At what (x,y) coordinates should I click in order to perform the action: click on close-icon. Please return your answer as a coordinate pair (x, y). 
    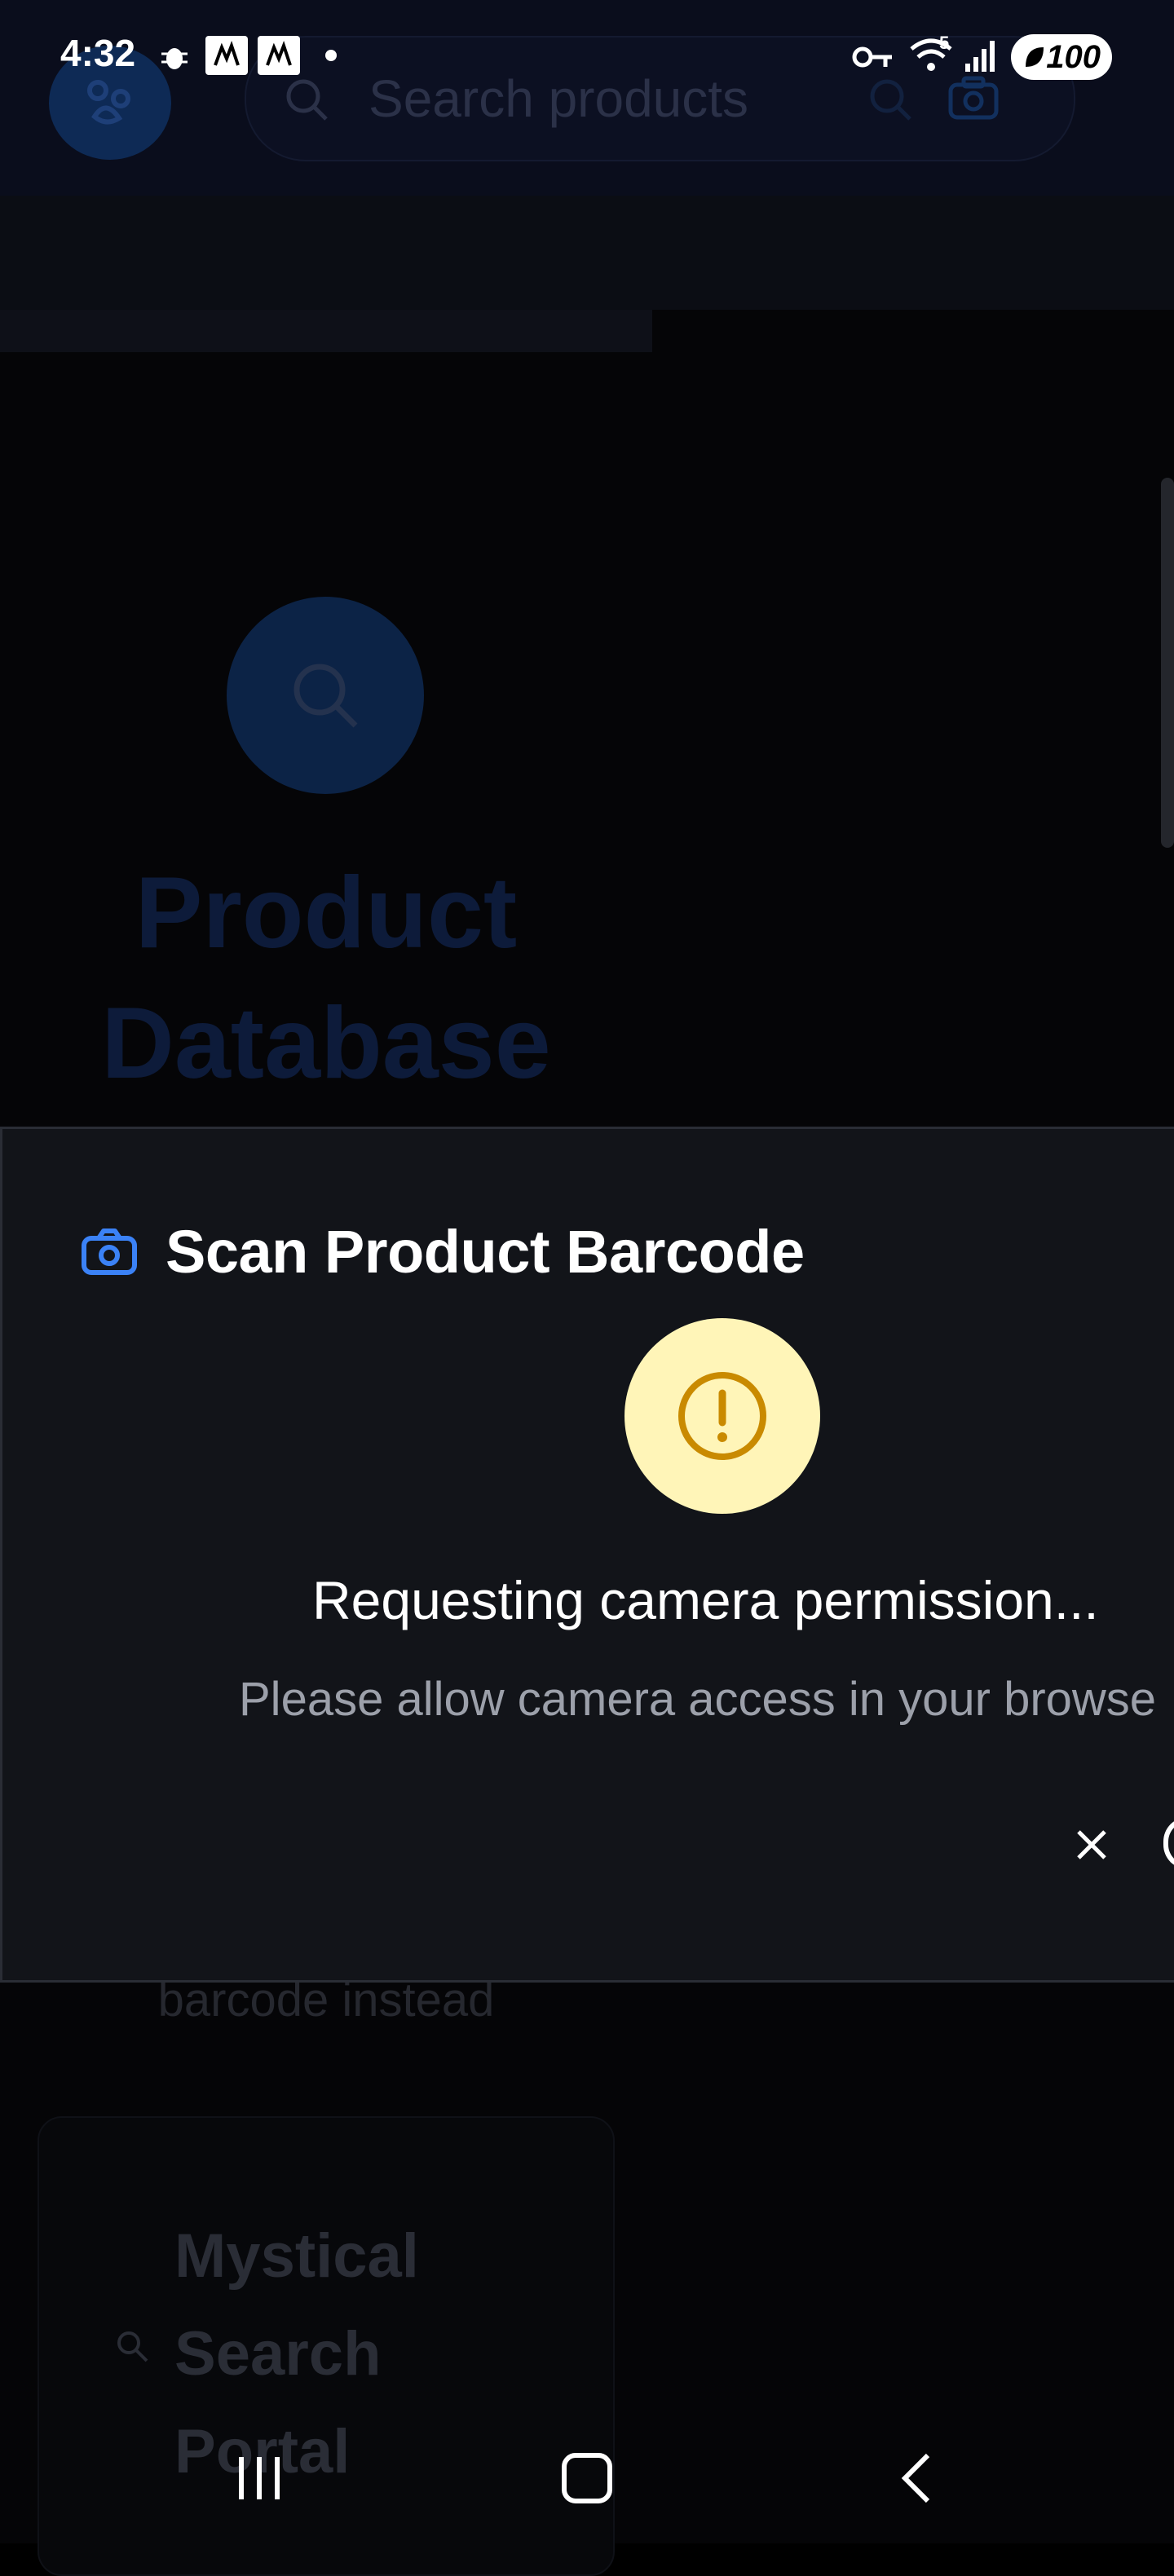
    Looking at the image, I should click on (1091, 1844).